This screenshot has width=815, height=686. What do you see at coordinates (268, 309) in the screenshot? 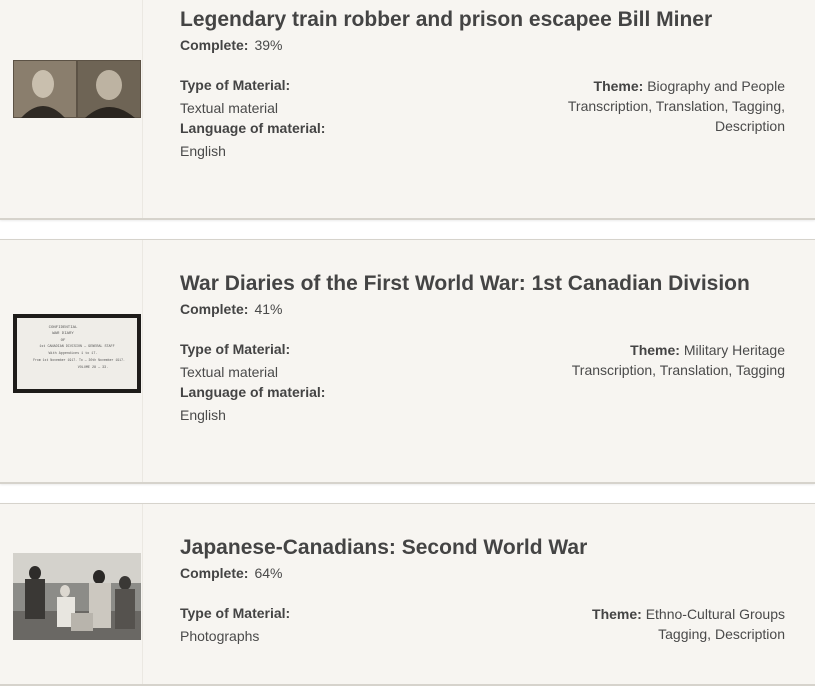
I see `complete-value: 41%` at bounding box center [268, 309].